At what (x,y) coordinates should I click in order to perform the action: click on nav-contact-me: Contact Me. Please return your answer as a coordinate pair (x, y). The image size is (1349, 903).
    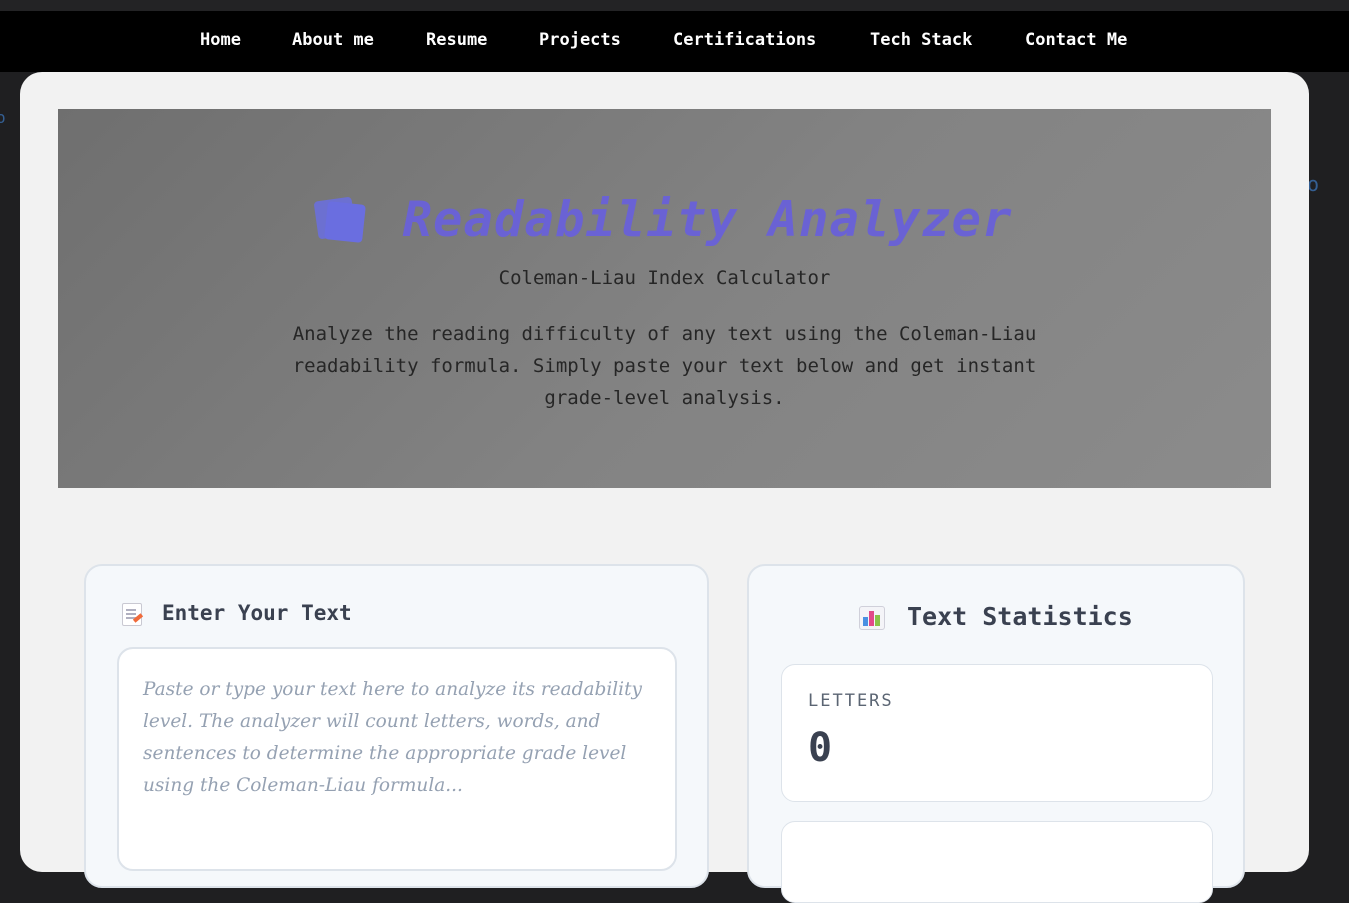
    Looking at the image, I should click on (1076, 40).